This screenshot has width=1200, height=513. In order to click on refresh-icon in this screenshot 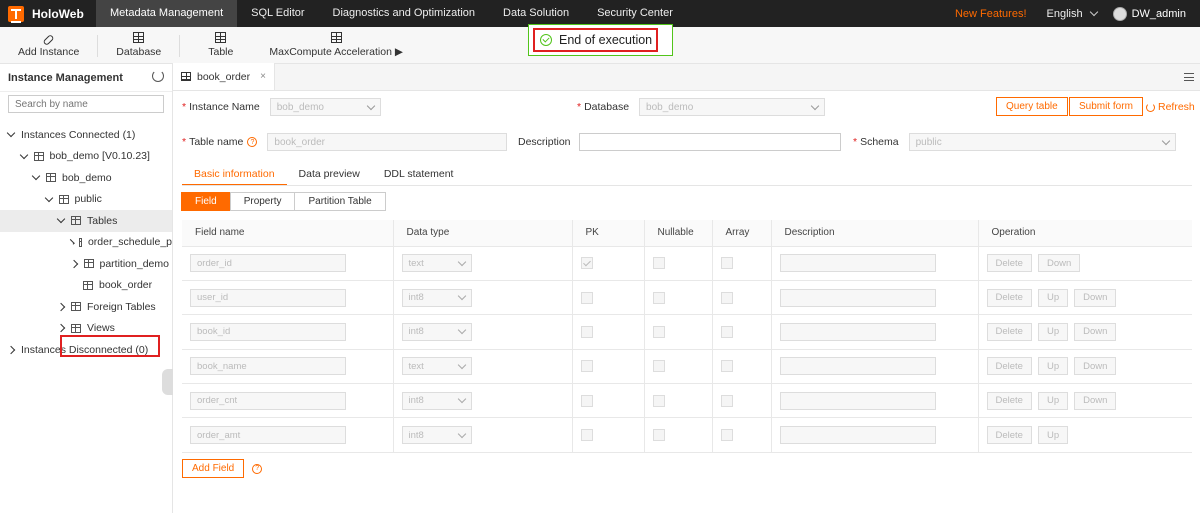, I will do `click(158, 76)`.